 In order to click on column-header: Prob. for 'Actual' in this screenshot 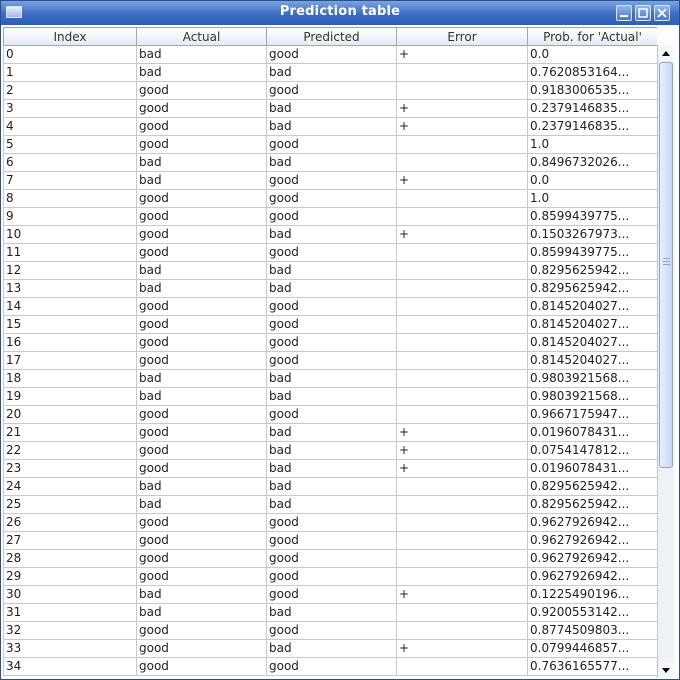, I will do `click(592, 36)`.